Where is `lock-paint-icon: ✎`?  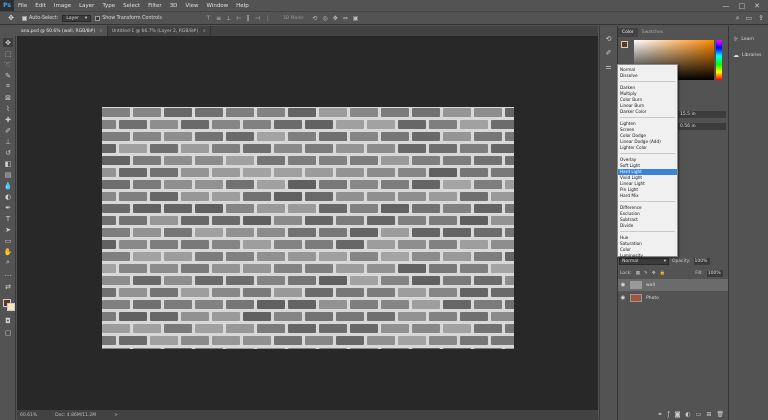
lock-paint-icon: ✎ is located at coordinates (646, 273).